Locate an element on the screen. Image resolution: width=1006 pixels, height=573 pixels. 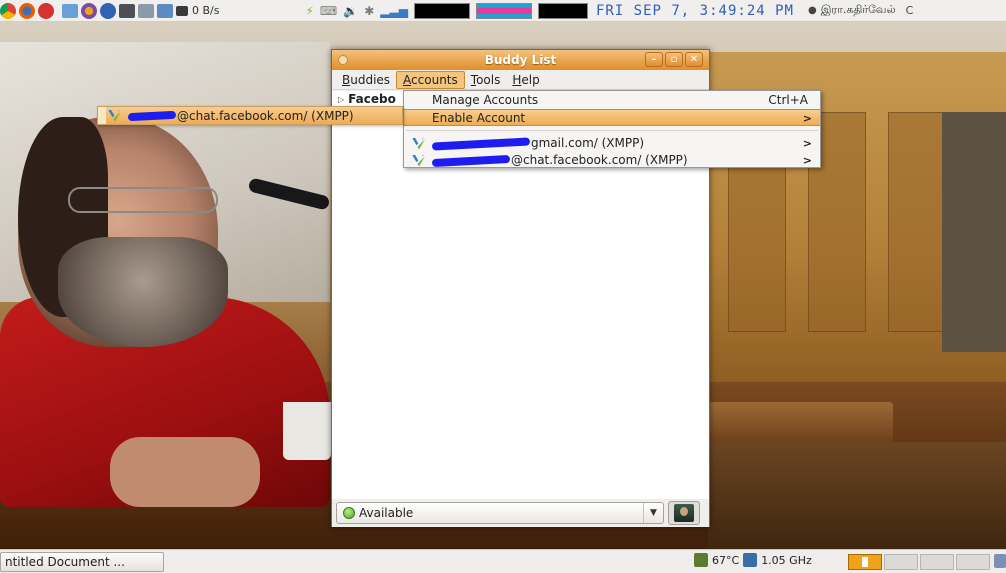
user-name: இரா.கதிர்வேல் is located at coordinates (858, 9).